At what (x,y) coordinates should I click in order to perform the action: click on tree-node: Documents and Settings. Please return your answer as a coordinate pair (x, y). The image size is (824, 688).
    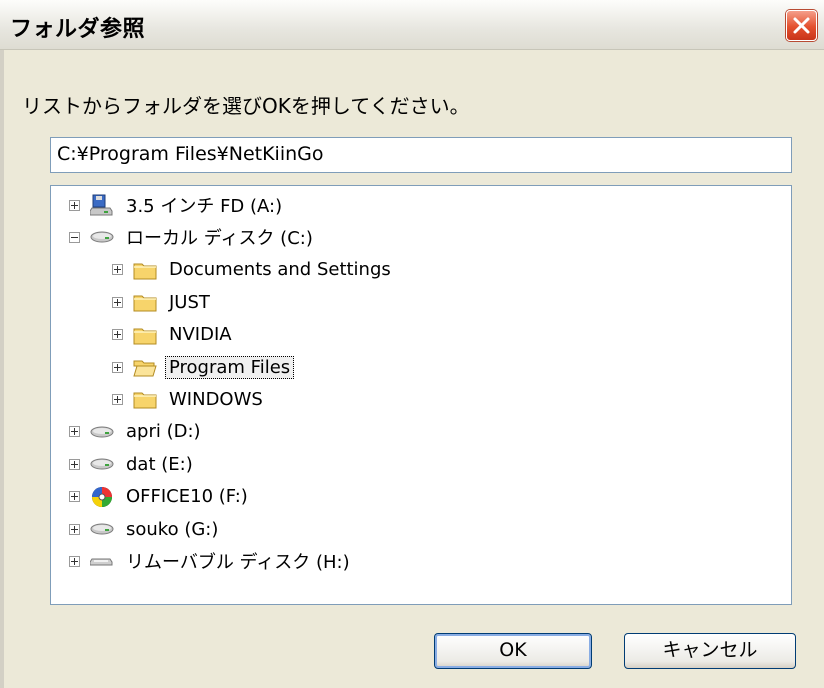
    Looking at the image, I should click on (253, 270).